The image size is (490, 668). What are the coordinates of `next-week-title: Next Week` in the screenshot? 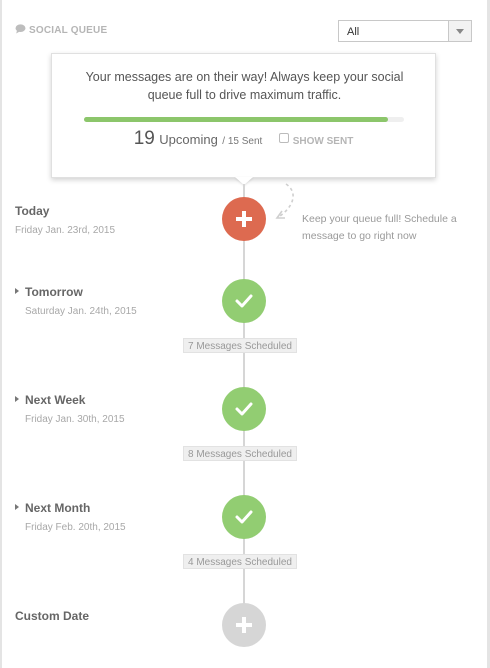 It's located at (55, 400).